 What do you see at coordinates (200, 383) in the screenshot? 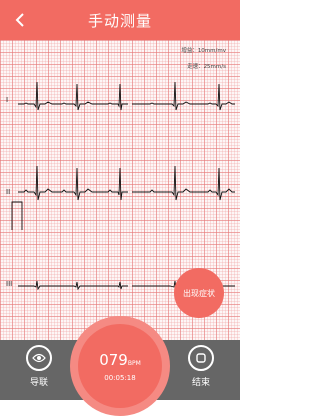
I see `stop-button-label: 结束` at bounding box center [200, 383].